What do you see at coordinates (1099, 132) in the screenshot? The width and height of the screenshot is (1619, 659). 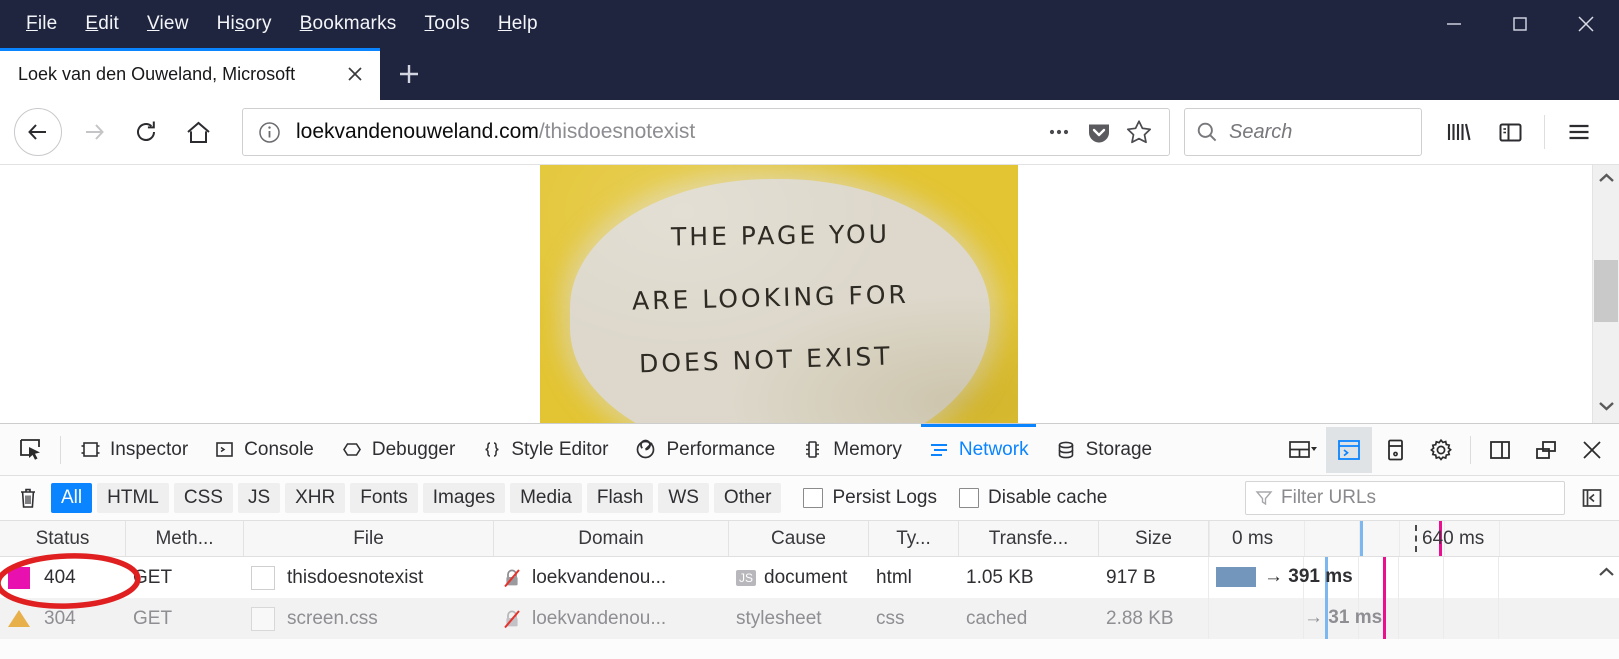 I see `pocket-button` at bounding box center [1099, 132].